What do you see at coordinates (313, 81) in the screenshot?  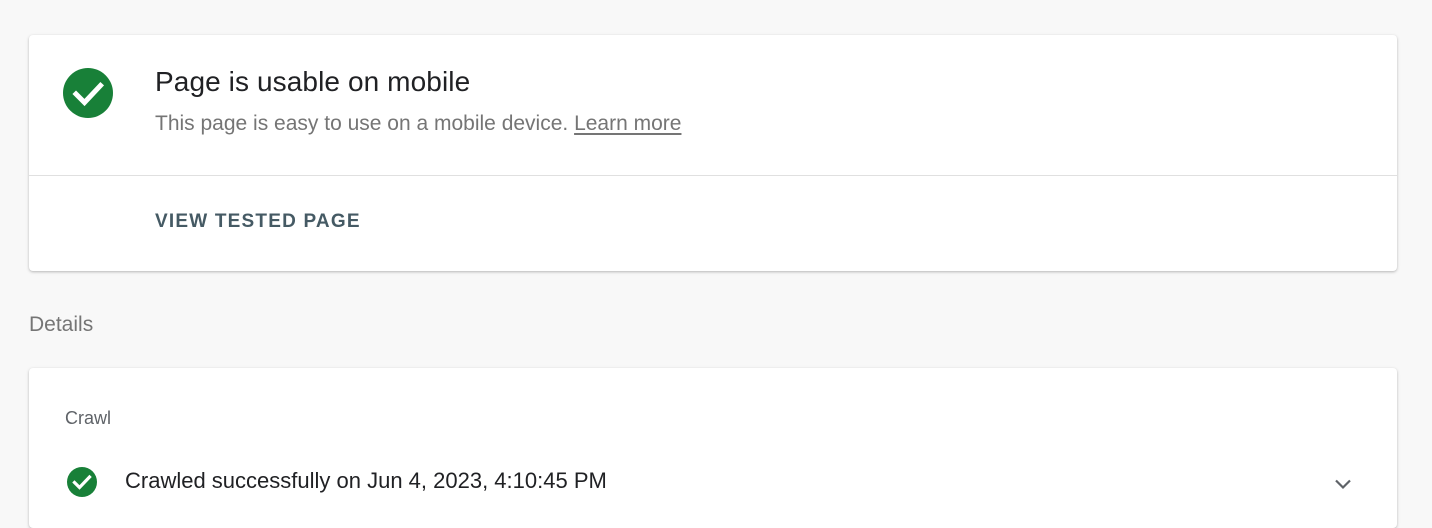 I see `result-title: Page is usable on mobile` at bounding box center [313, 81].